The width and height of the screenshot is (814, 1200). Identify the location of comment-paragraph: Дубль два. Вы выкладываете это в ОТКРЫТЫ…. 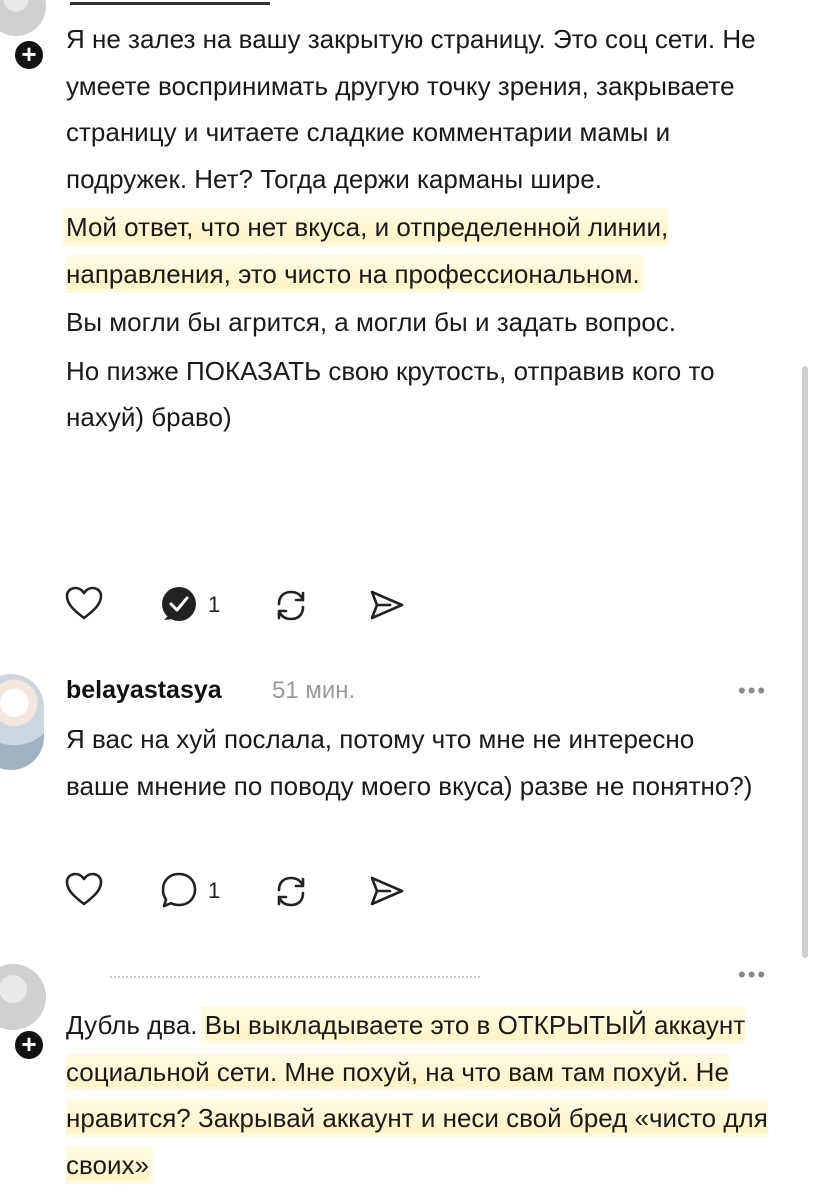
(431, 1095).